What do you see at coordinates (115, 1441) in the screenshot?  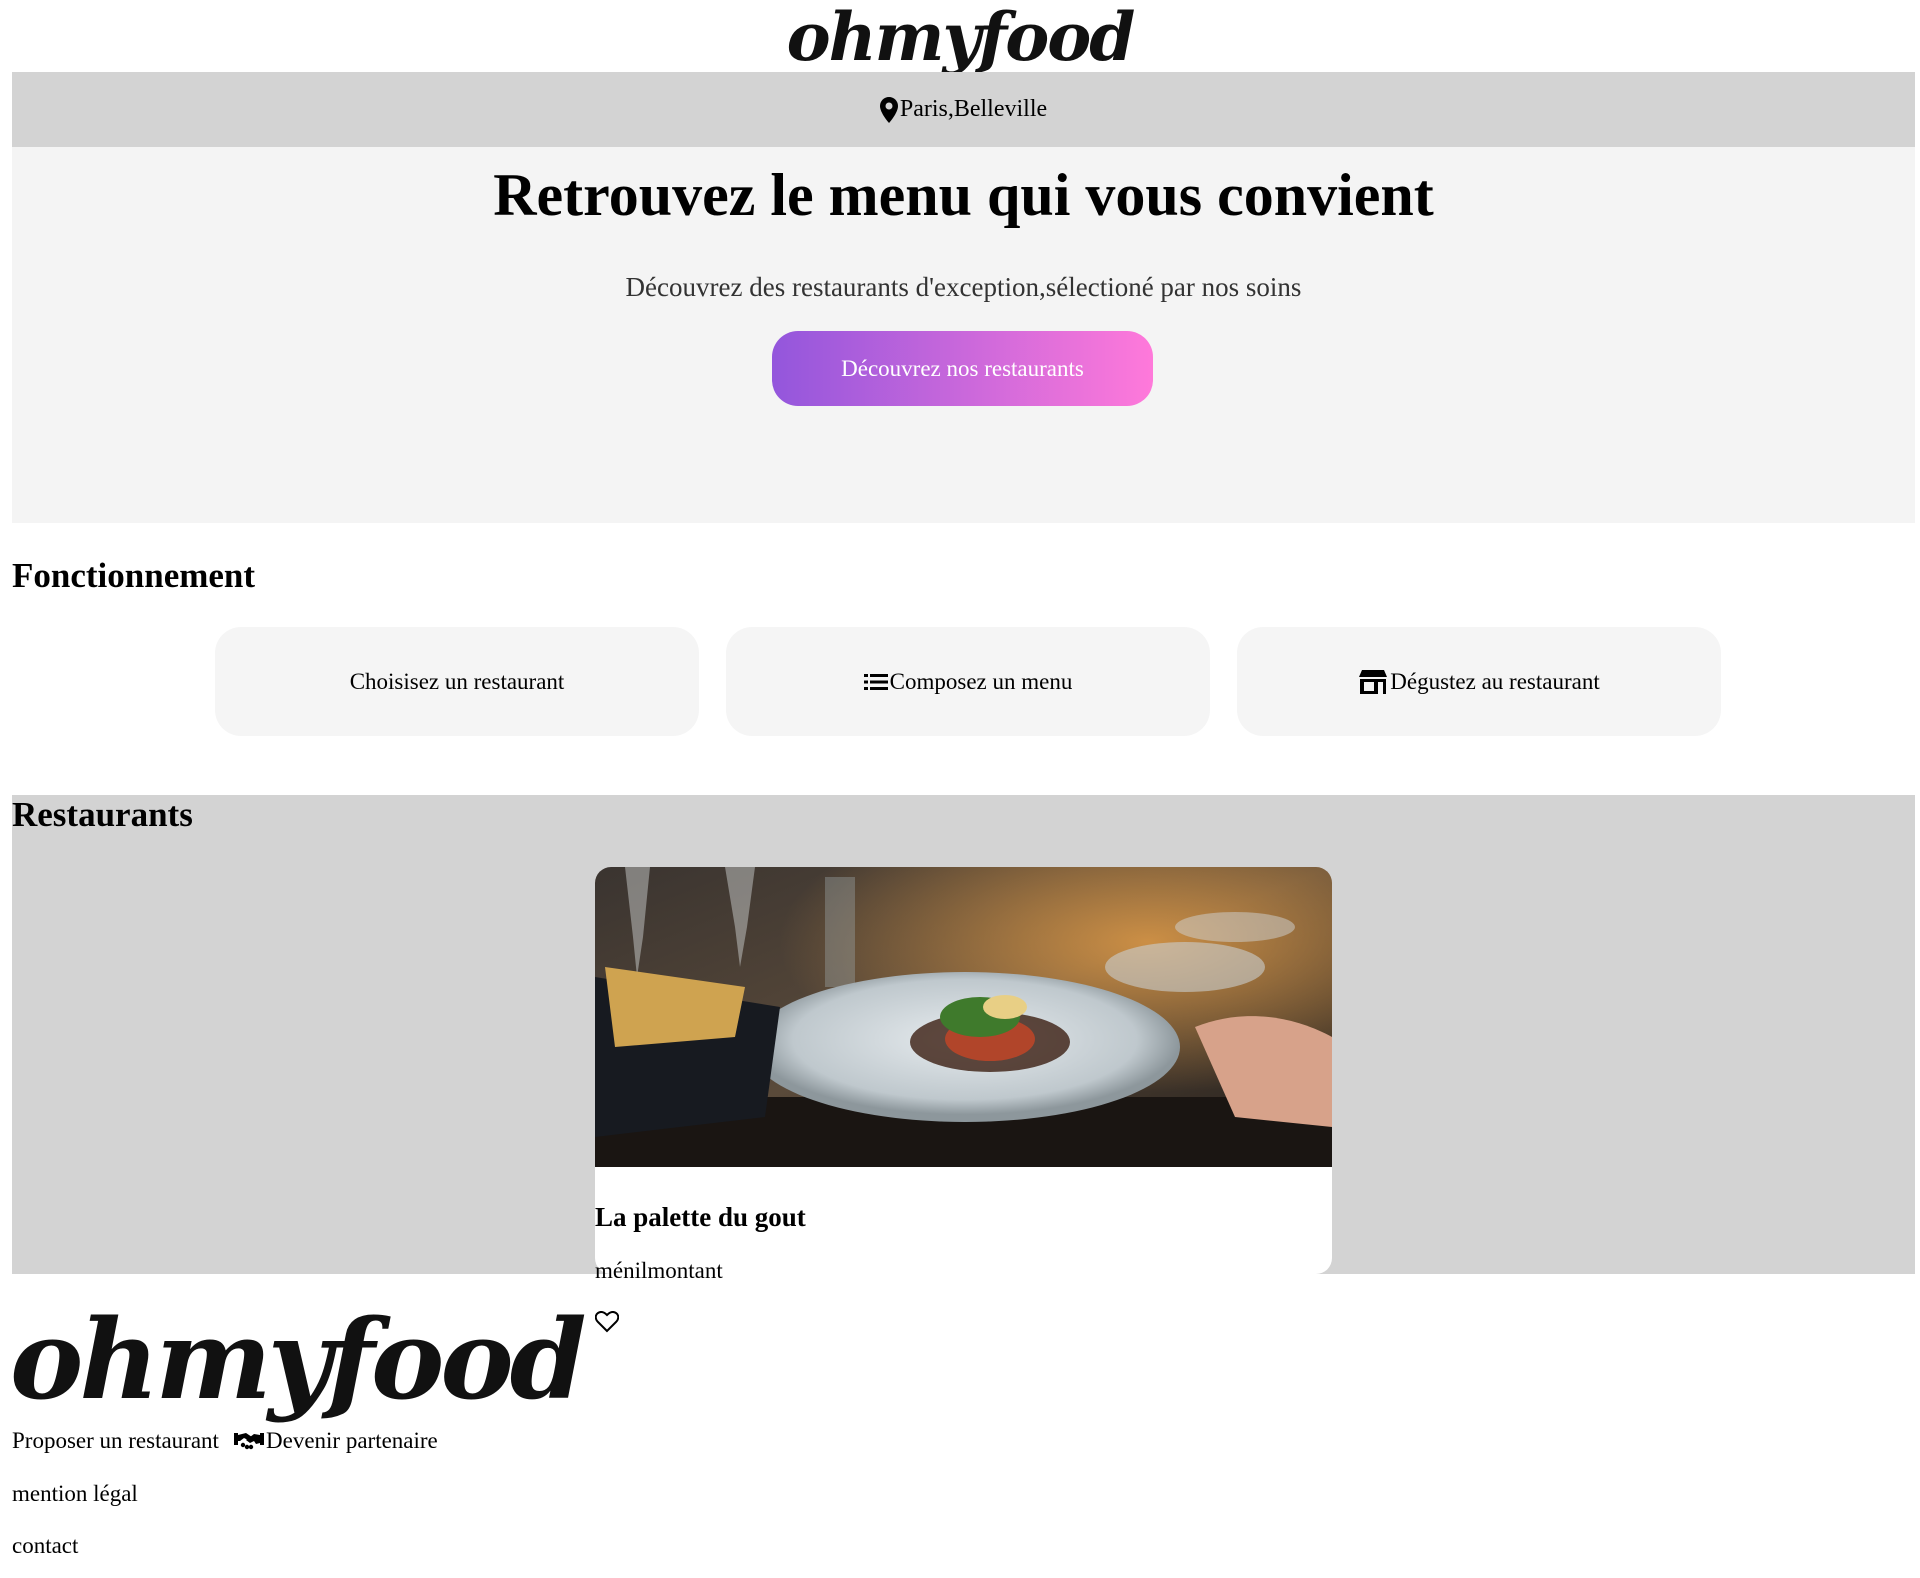 I see `propose-restaurant-link: Proposer un restaurant` at bounding box center [115, 1441].